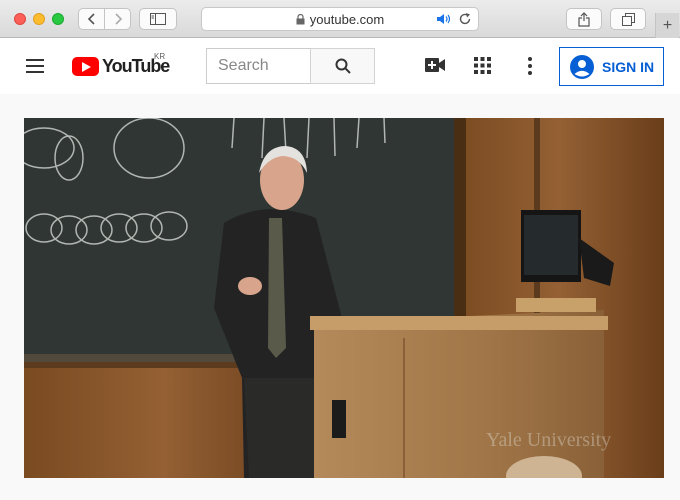 The image size is (680, 500). Describe the element at coordinates (435, 65) in the screenshot. I see `create-video-icon` at that location.